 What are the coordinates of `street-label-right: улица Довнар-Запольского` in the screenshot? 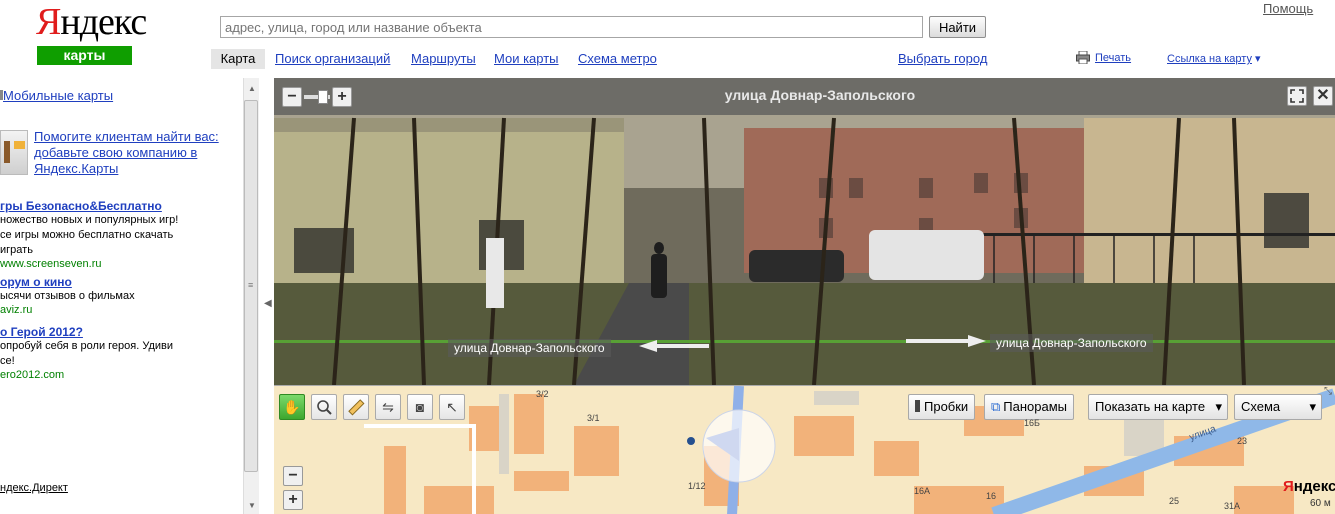 It's located at (1071, 343).